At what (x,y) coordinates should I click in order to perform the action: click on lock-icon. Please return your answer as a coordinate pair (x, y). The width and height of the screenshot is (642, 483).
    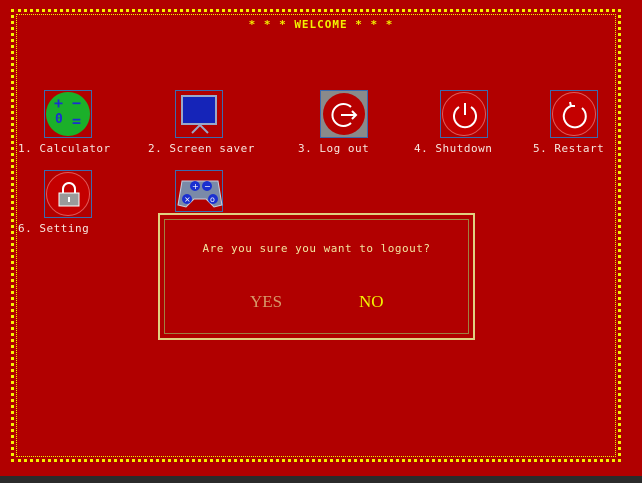
    Looking at the image, I should click on (69, 194).